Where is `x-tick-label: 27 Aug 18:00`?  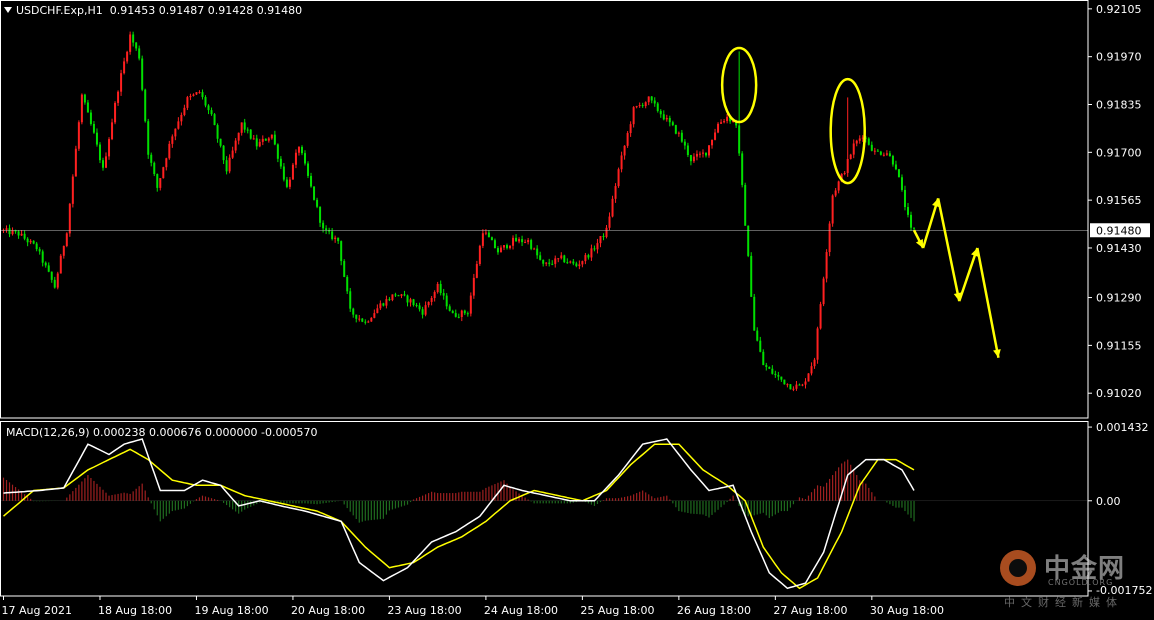 x-tick-label: 27 Aug 18:00 is located at coordinates (810, 610).